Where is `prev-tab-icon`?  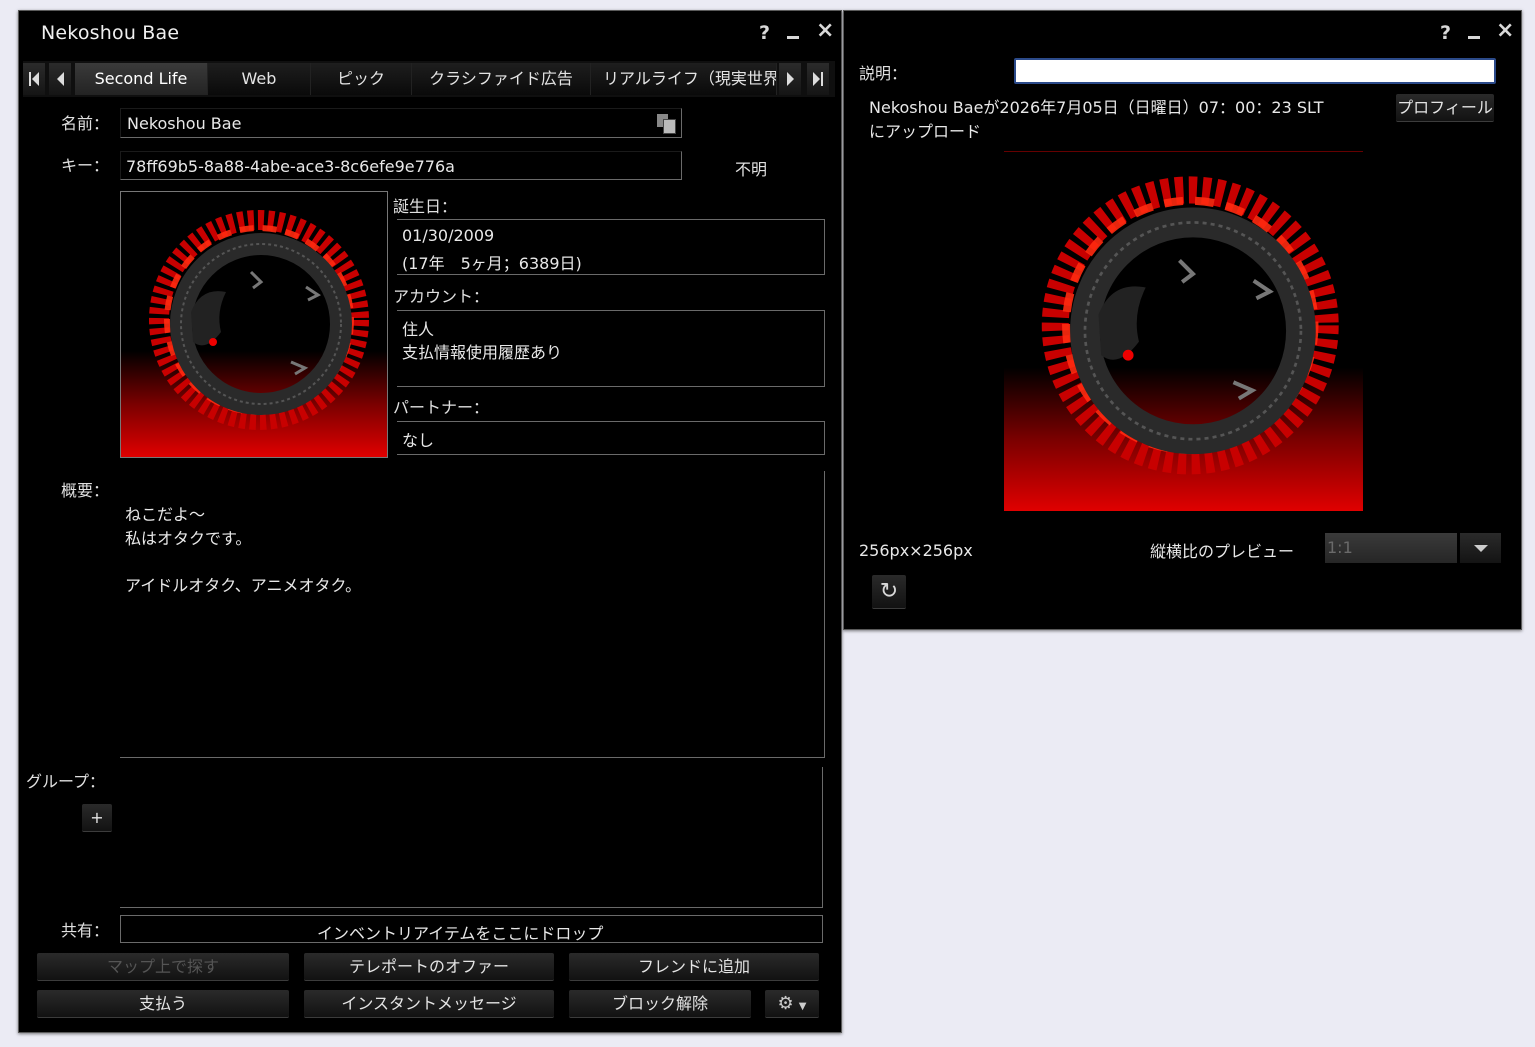 prev-tab-icon is located at coordinates (60, 79).